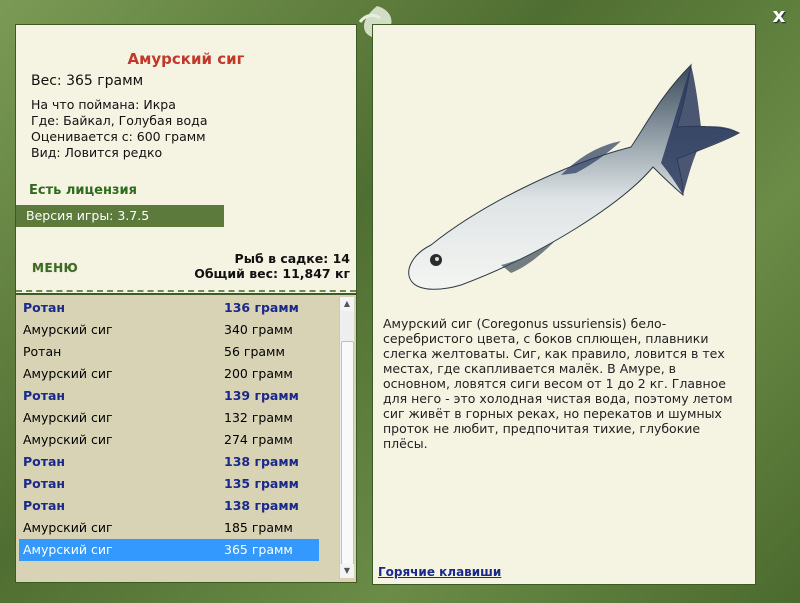 This screenshot has width=800, height=603. I want to click on fish-weight: Вес: 365 грамм, so click(87, 81).